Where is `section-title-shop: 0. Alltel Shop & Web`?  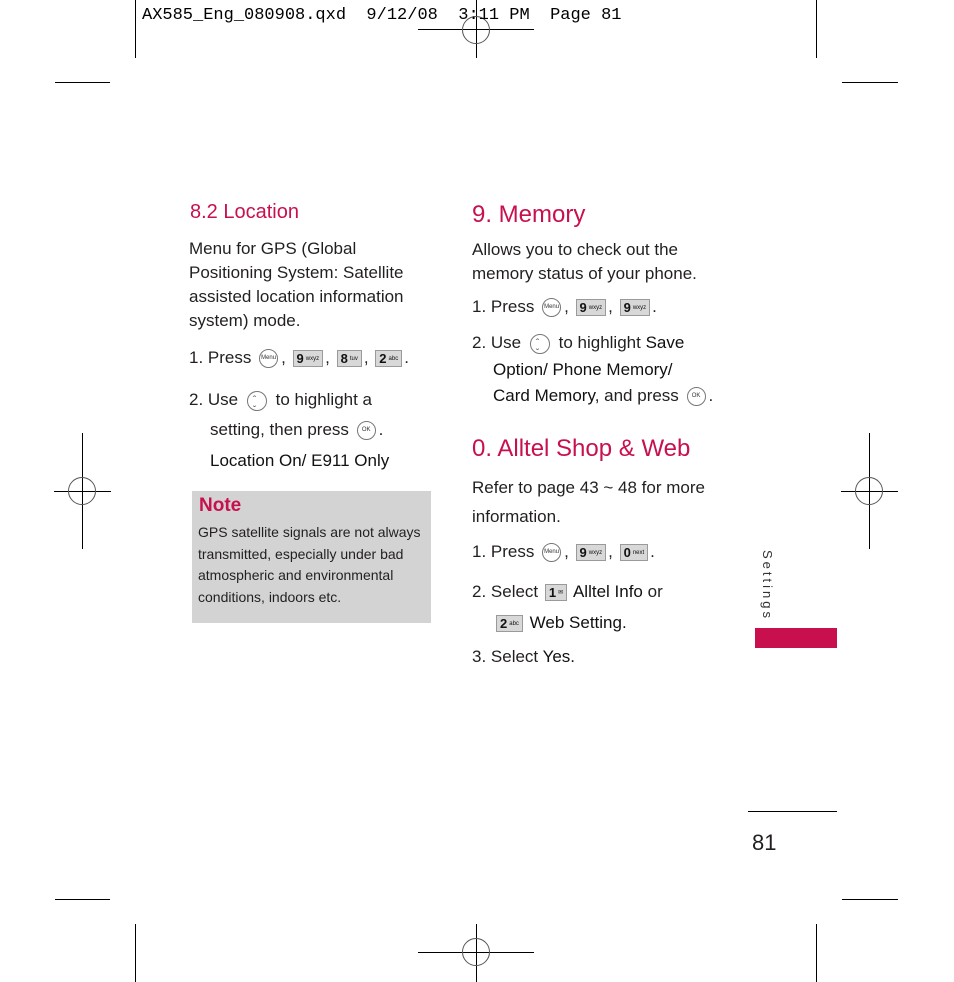 section-title-shop: 0. Alltel Shop & Web is located at coordinates (581, 448).